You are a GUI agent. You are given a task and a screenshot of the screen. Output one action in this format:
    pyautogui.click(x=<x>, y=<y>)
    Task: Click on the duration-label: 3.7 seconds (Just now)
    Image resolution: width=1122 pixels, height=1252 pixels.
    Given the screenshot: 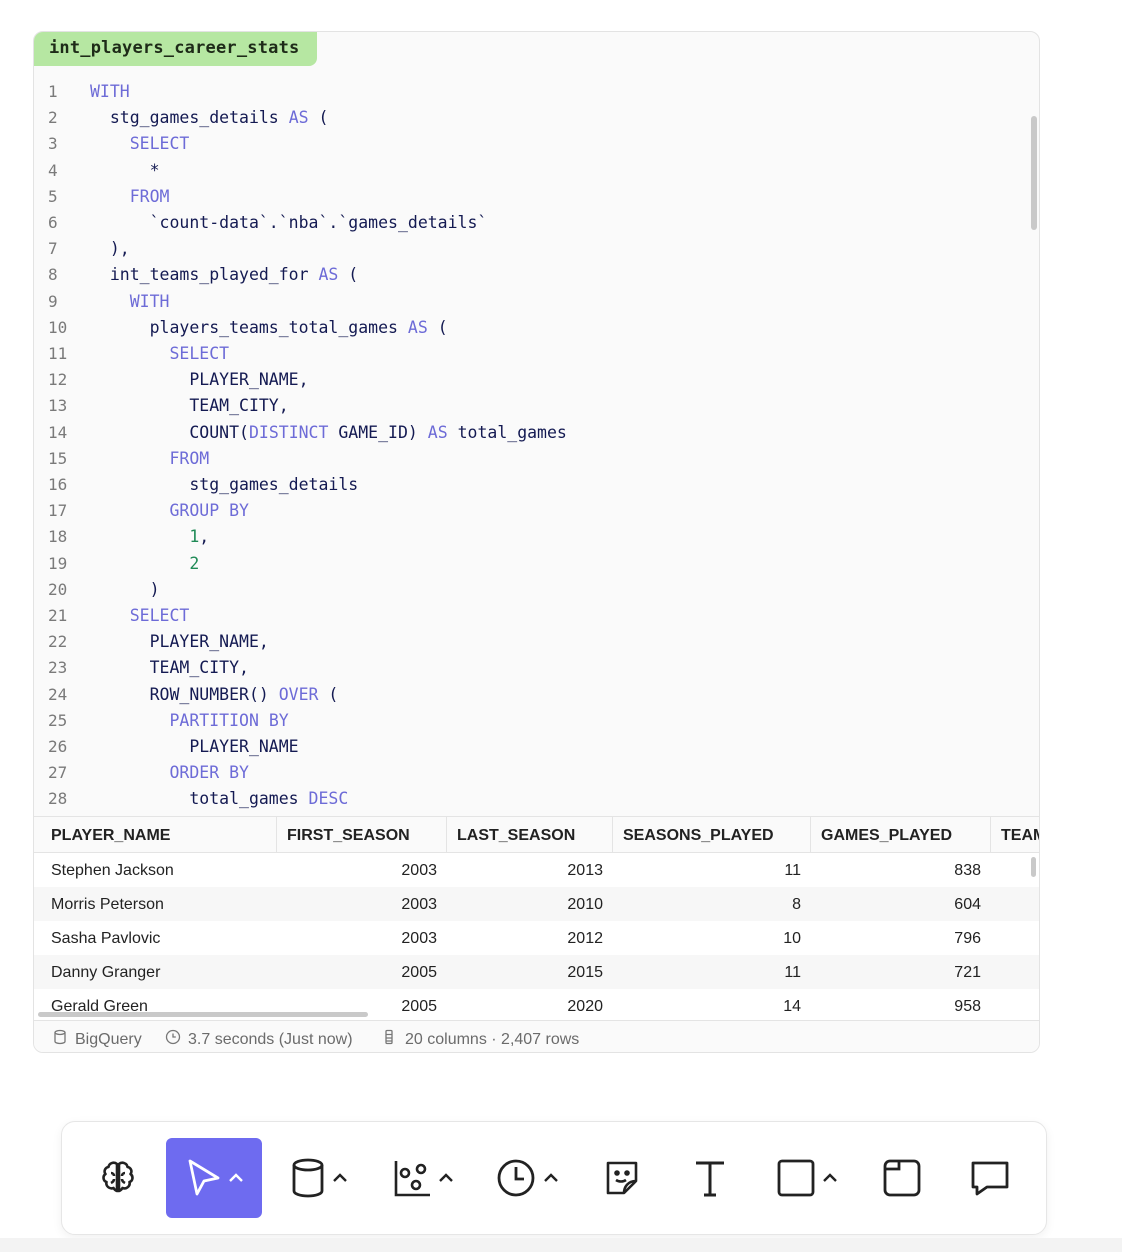 What is the action you would take?
    pyautogui.click(x=270, y=1039)
    